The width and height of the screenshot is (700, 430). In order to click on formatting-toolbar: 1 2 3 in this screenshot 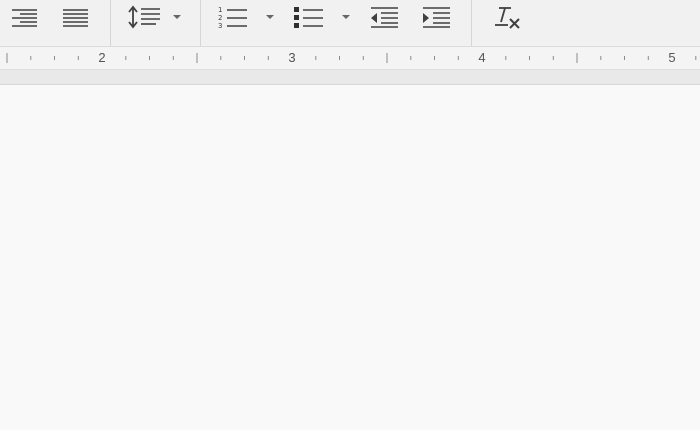, I will do `click(350, 23)`.